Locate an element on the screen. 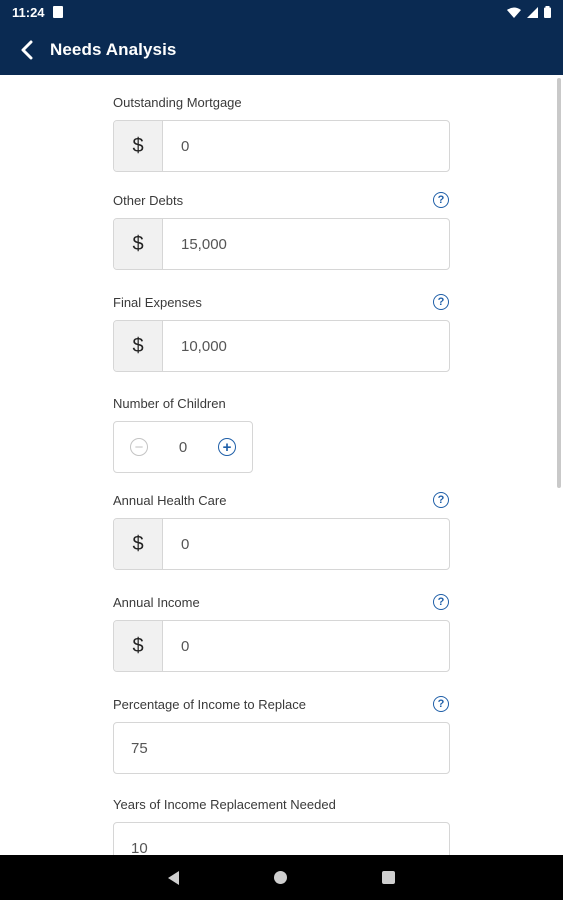 The width and height of the screenshot is (563, 900). annual-income-input: $ 0 is located at coordinates (281, 646).